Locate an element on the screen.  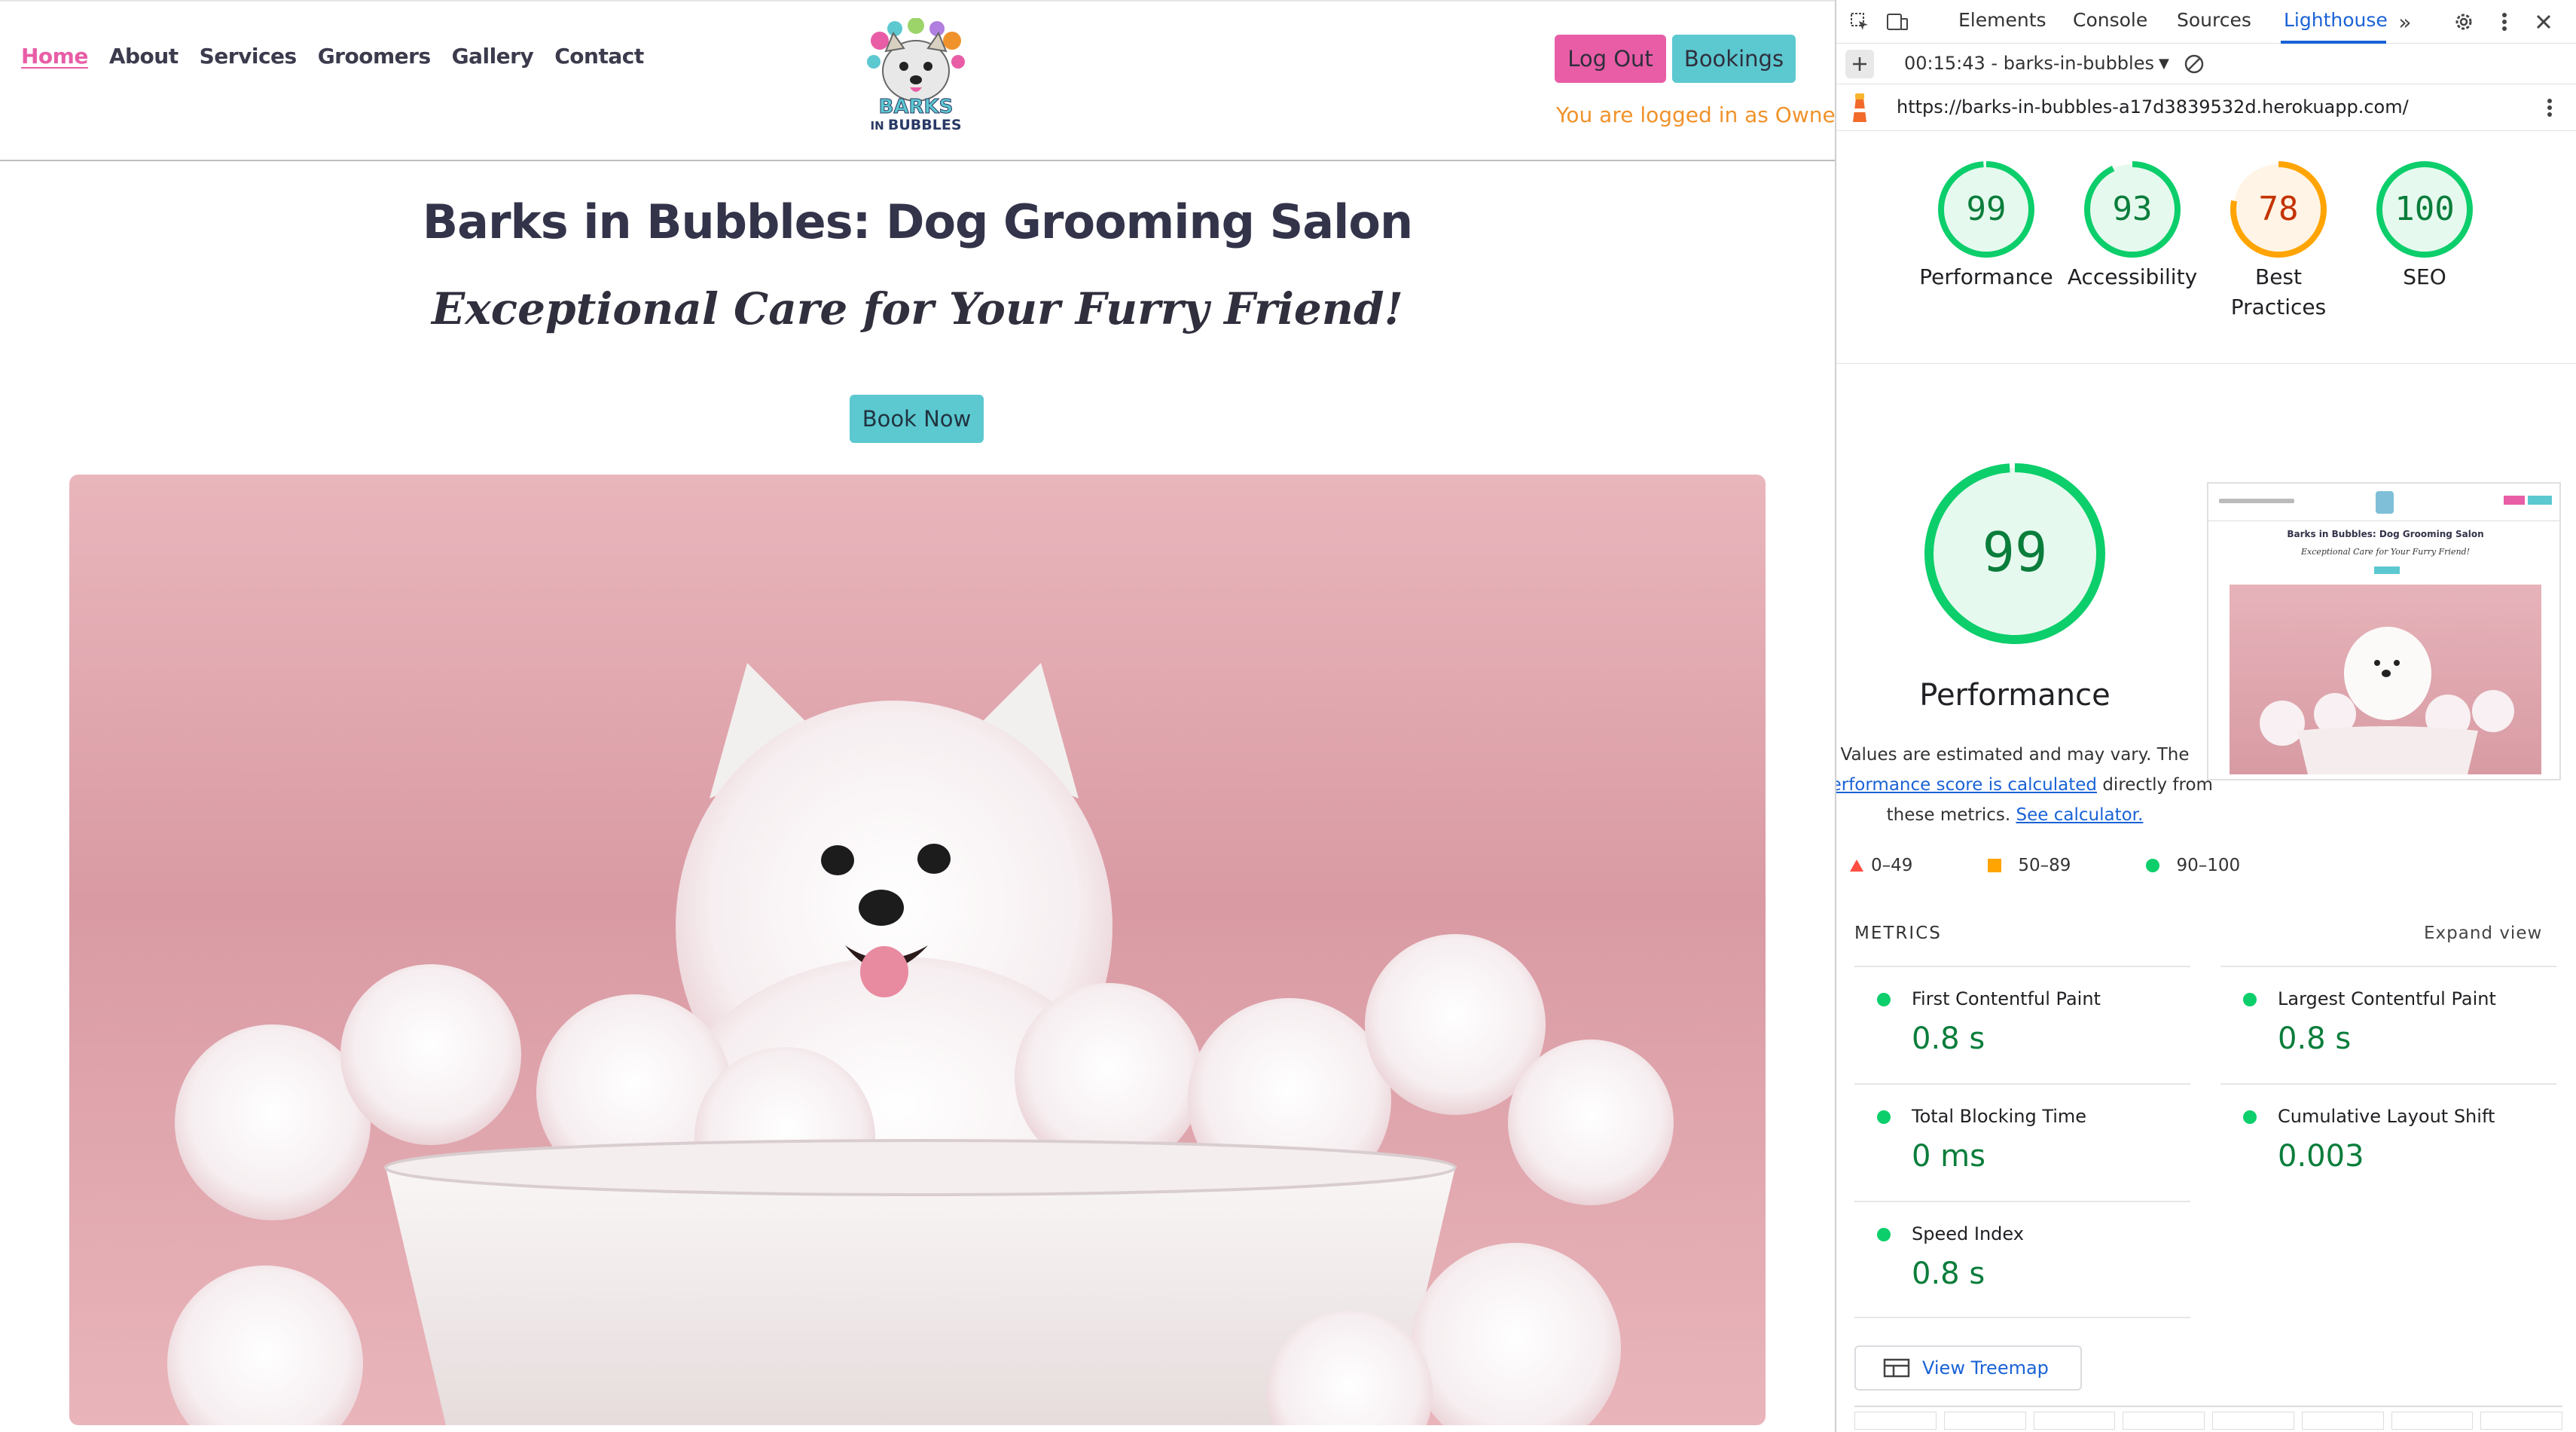
more-tabs-icon: » is located at coordinates (2405, 22).